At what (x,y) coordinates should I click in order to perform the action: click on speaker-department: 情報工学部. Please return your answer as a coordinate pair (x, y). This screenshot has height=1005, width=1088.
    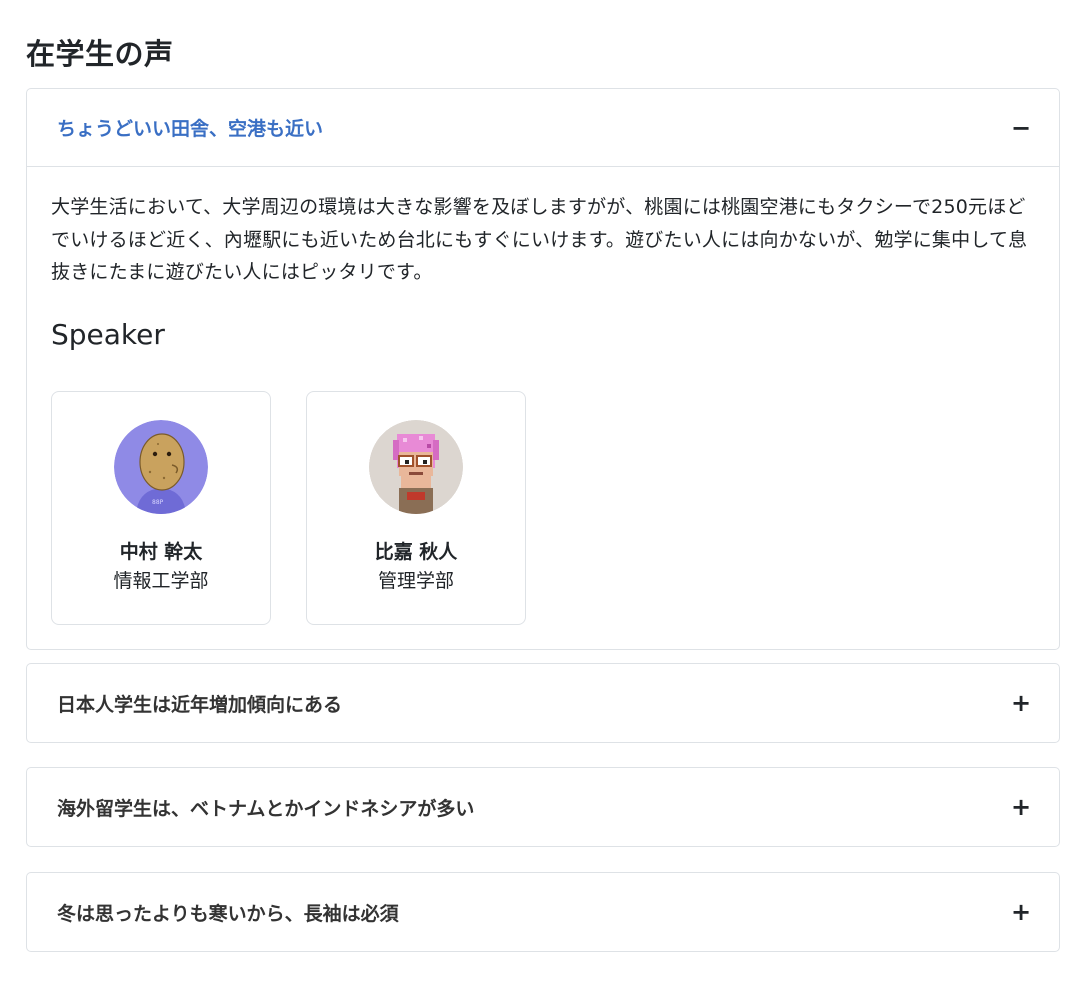
    Looking at the image, I should click on (161, 580).